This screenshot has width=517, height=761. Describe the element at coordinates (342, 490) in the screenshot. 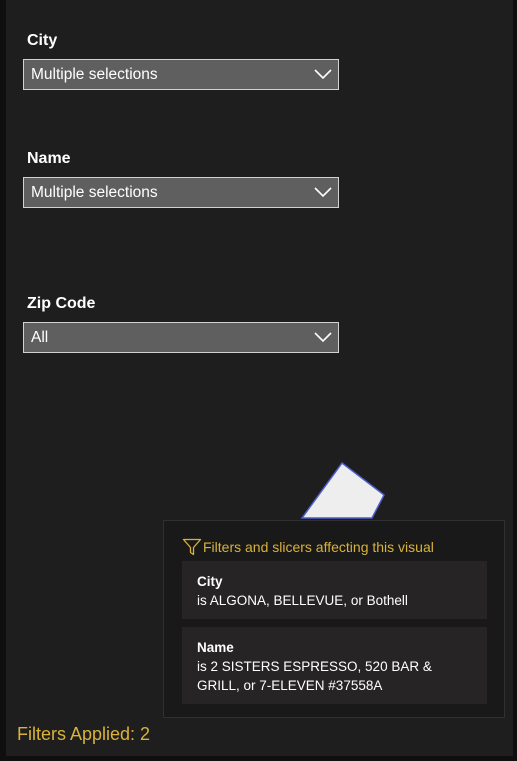

I see `filter-pointer-shape` at that location.